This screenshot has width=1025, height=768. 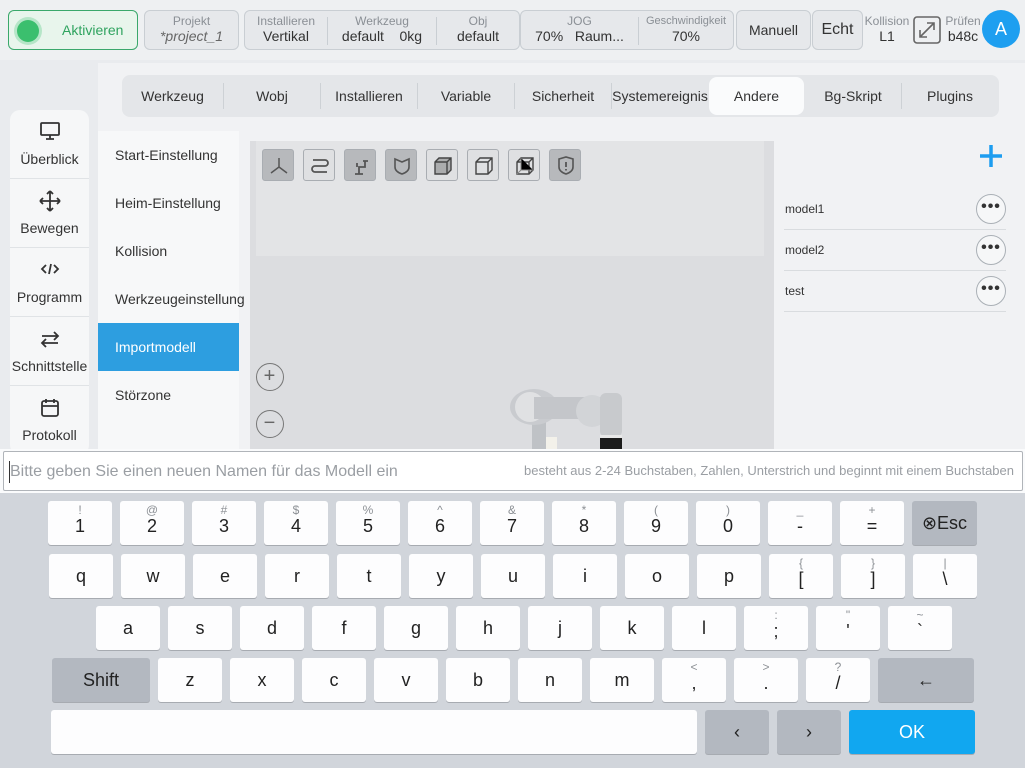 I want to click on ok-key: OK, so click(x=912, y=732).